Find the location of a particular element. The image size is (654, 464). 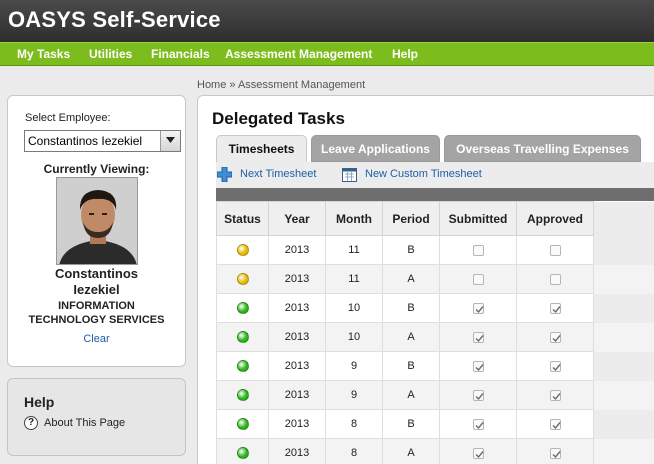

table-row: 2013 11 B is located at coordinates (435, 250).